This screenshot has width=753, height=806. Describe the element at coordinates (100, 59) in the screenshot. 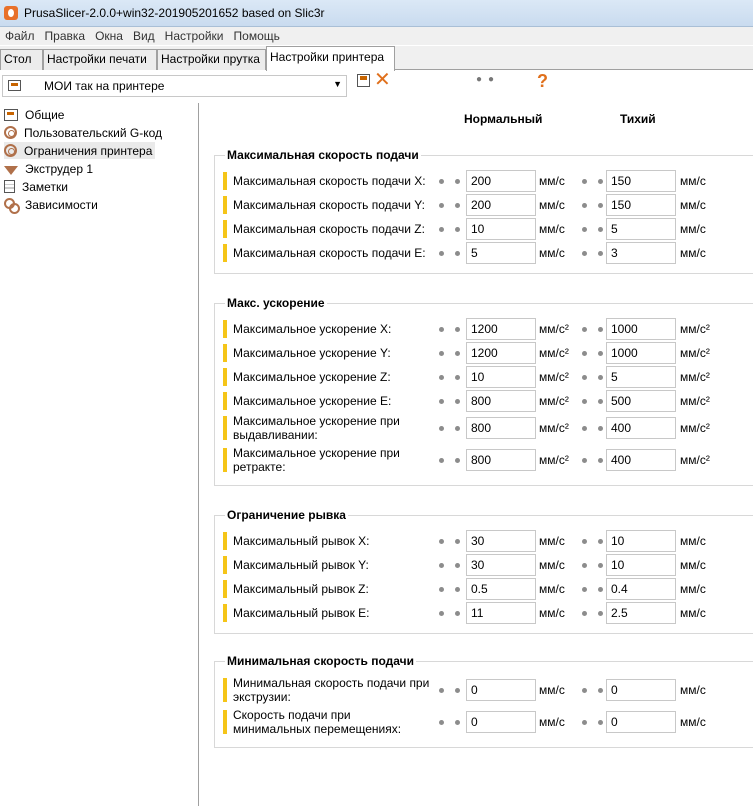

I see `tab-print-settings: Настройки печати` at that location.